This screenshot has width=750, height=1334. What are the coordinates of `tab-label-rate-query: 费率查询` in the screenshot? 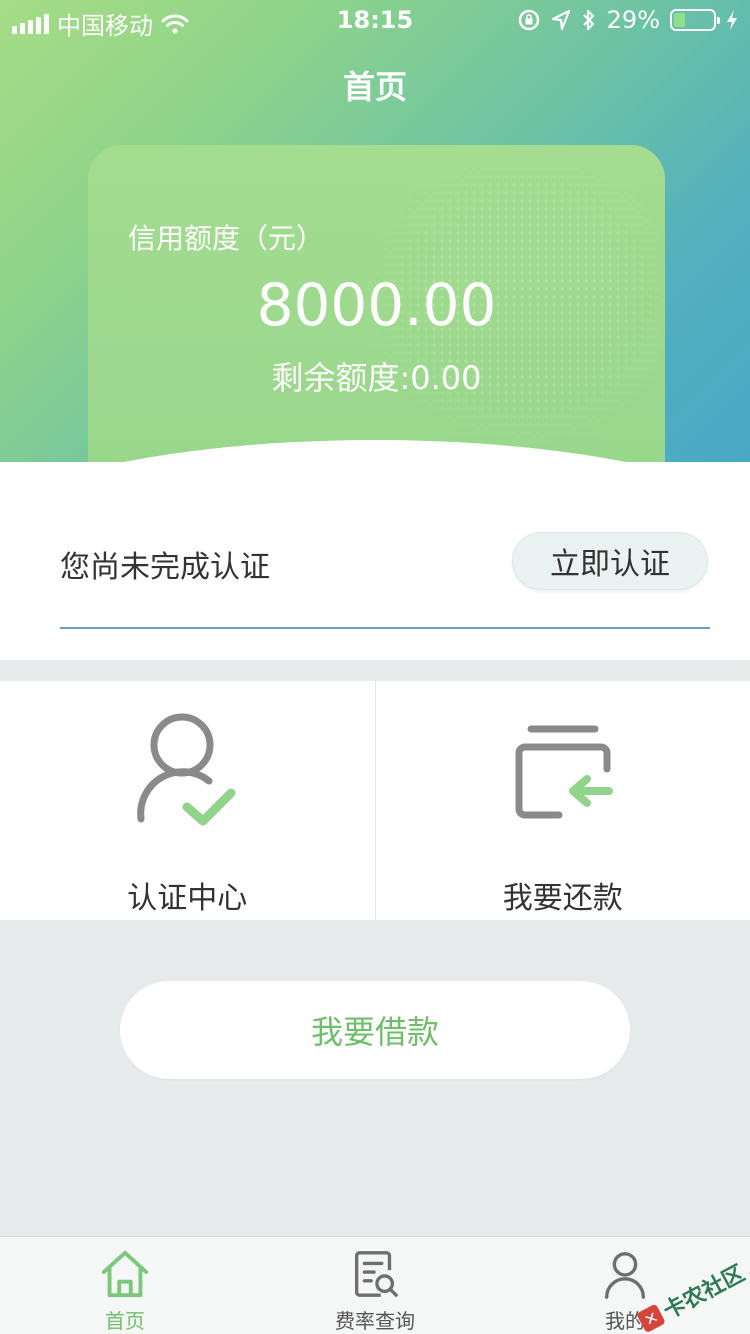 It's located at (375, 1321).